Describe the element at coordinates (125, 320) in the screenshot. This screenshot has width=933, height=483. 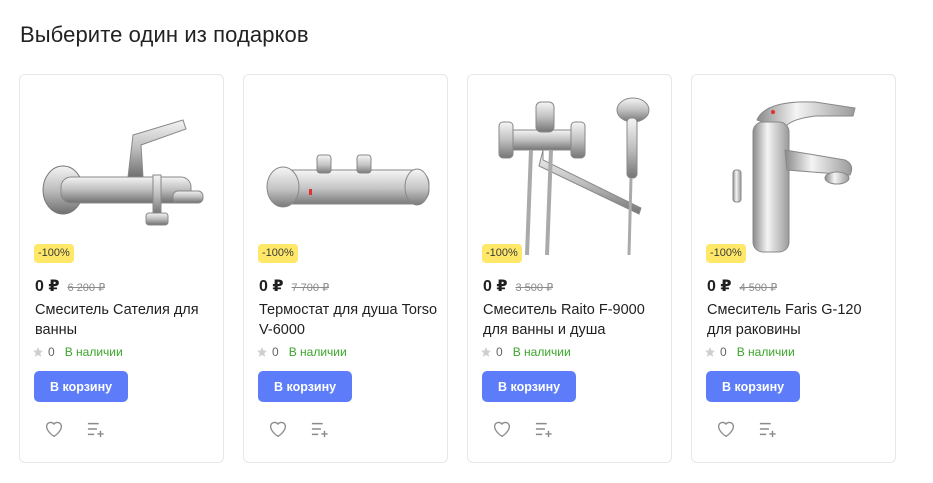
I see `product-name: Смеситель Сателия для ванны` at that location.